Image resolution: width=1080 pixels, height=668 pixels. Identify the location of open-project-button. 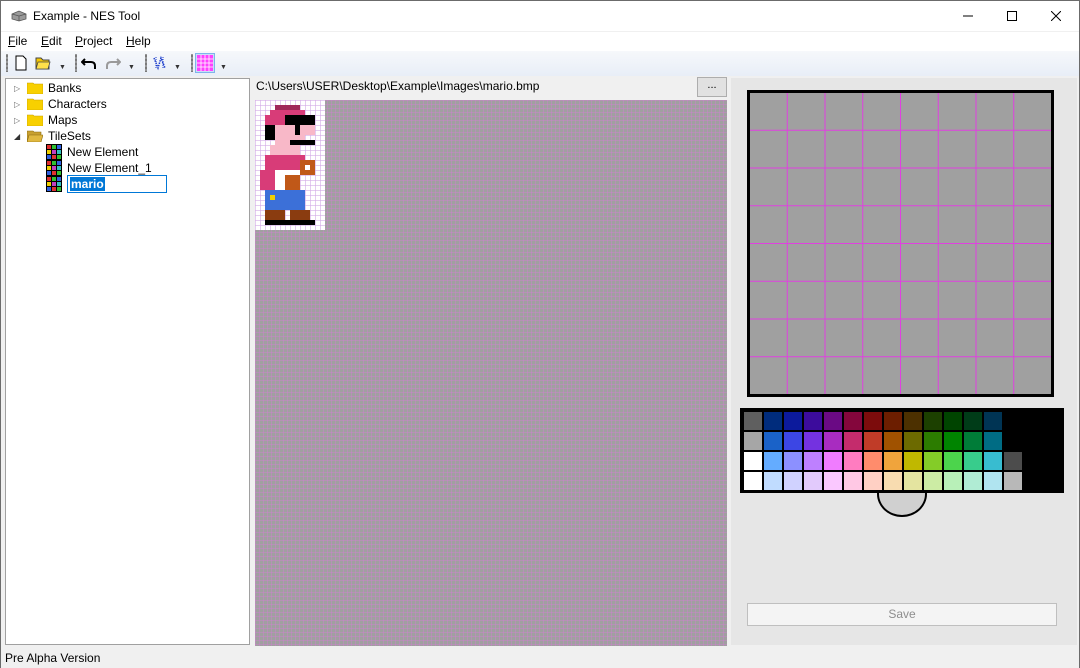
(43, 63).